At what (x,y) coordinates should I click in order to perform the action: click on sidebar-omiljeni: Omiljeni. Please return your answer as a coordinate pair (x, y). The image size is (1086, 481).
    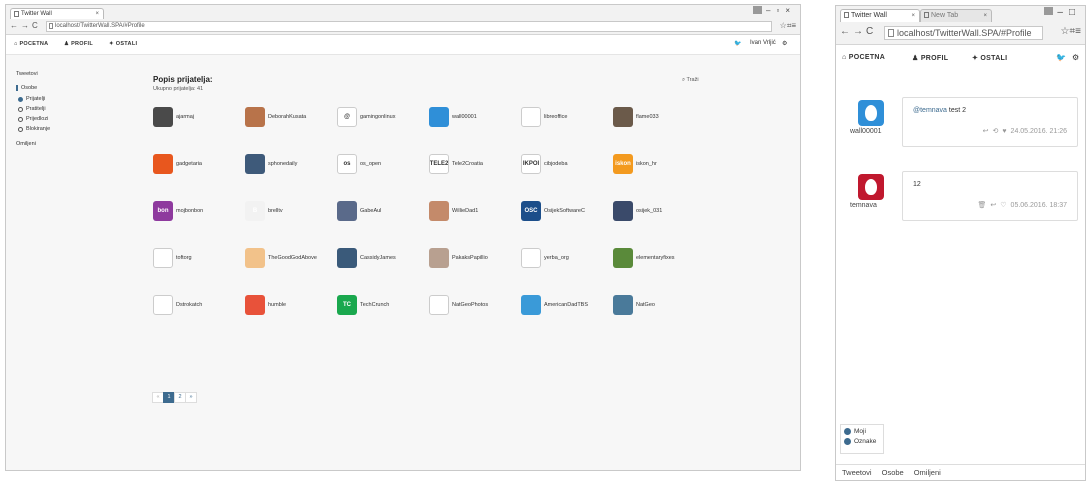
    Looking at the image, I should click on (33, 144).